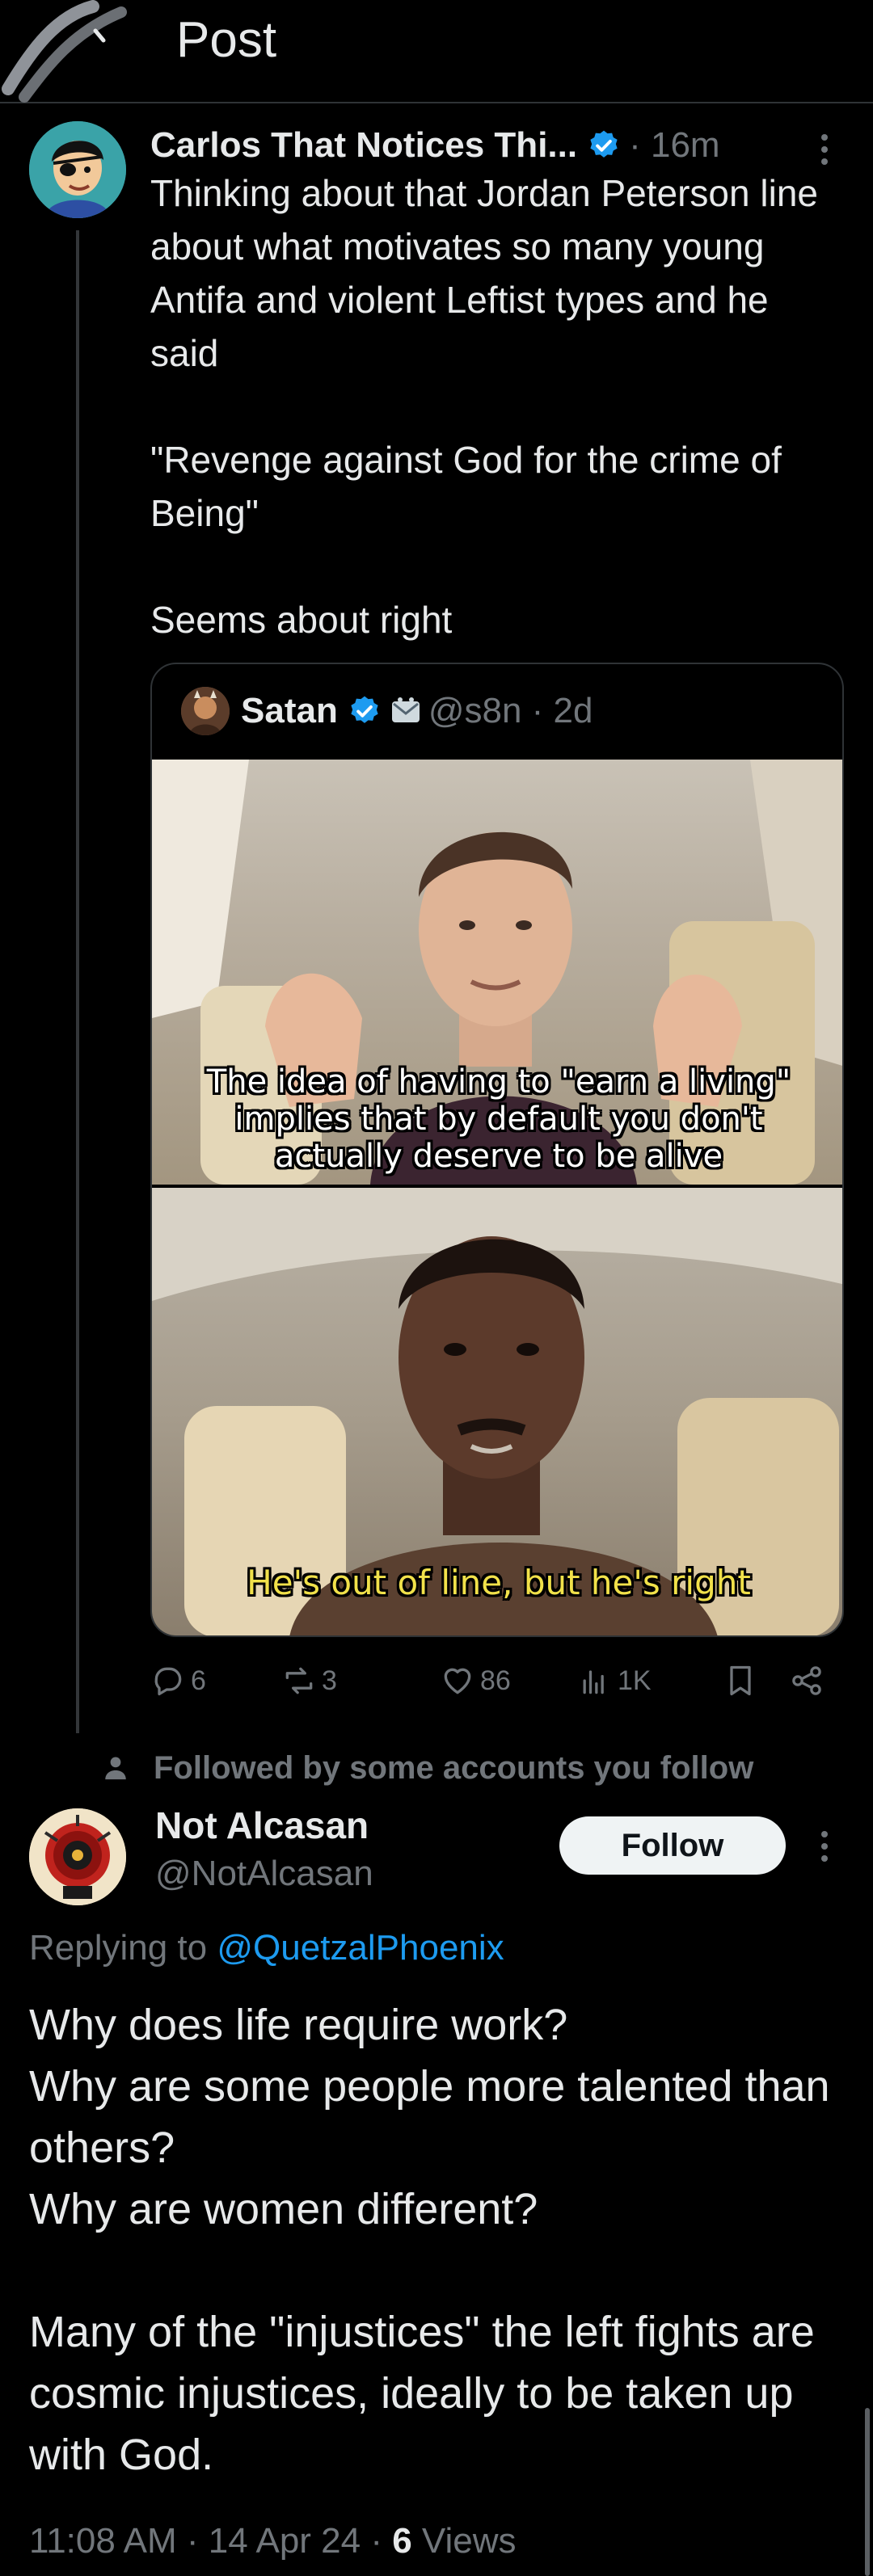 The image size is (873, 2576). I want to click on reply-avatar-image, so click(77, 1856).